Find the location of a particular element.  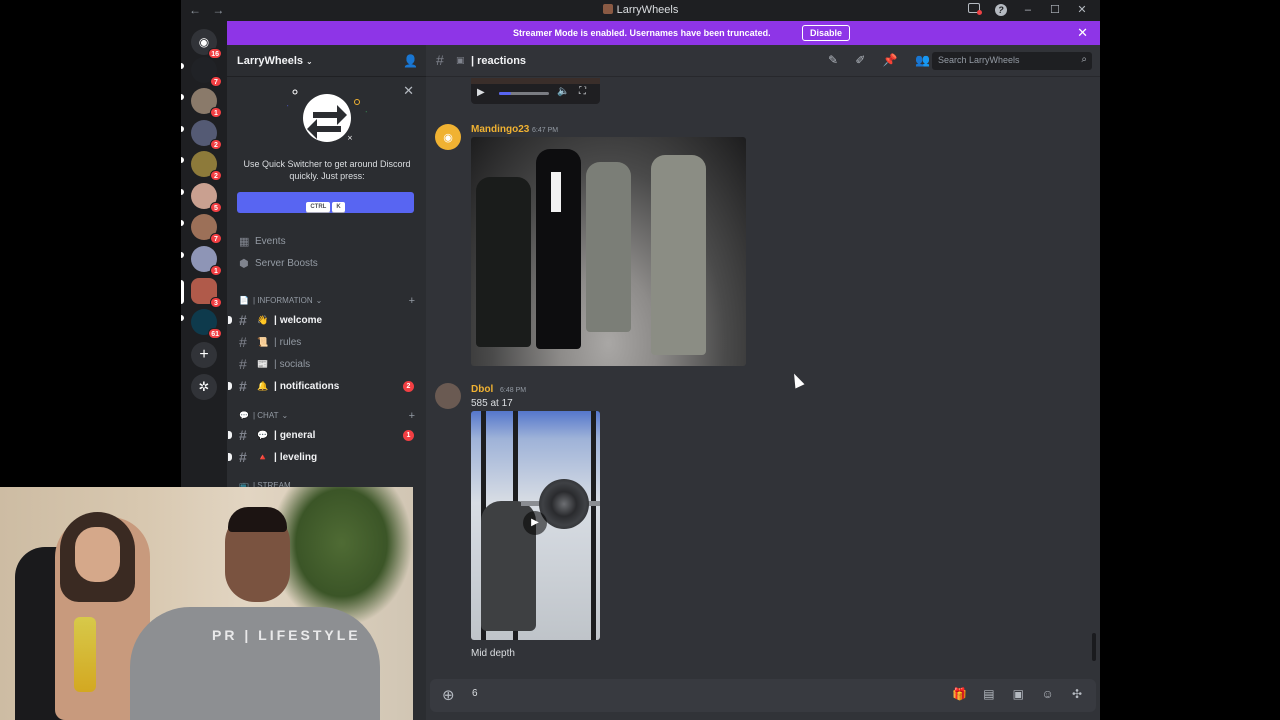

selected-guild-pip is located at coordinates (182, 292).